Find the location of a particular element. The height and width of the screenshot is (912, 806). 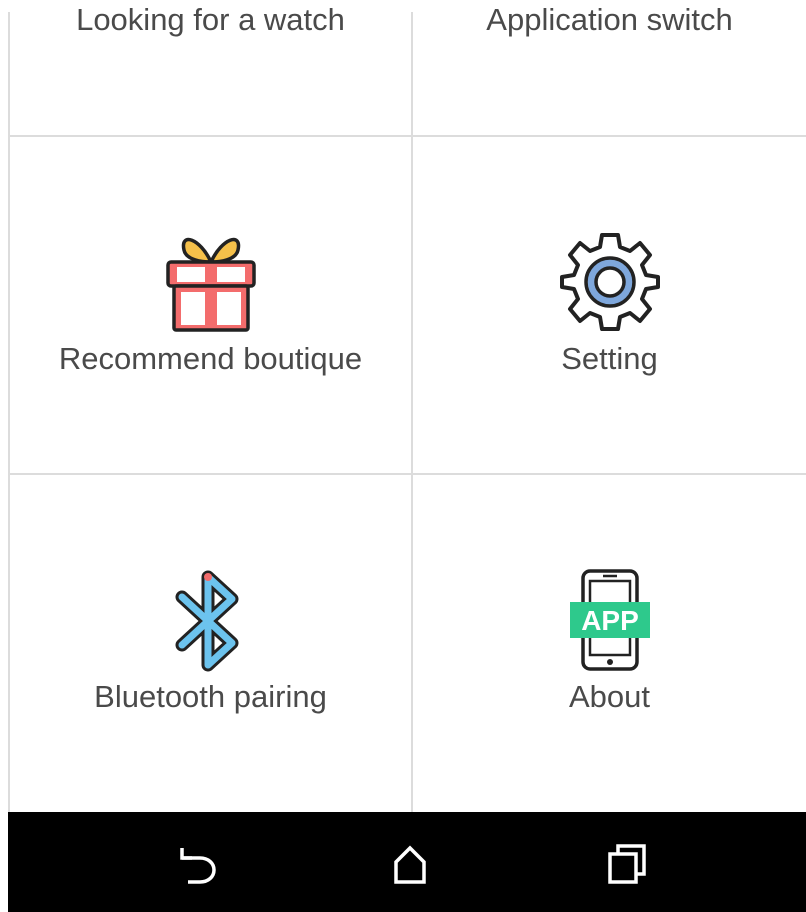

left-border is located at coordinates (9, 412).